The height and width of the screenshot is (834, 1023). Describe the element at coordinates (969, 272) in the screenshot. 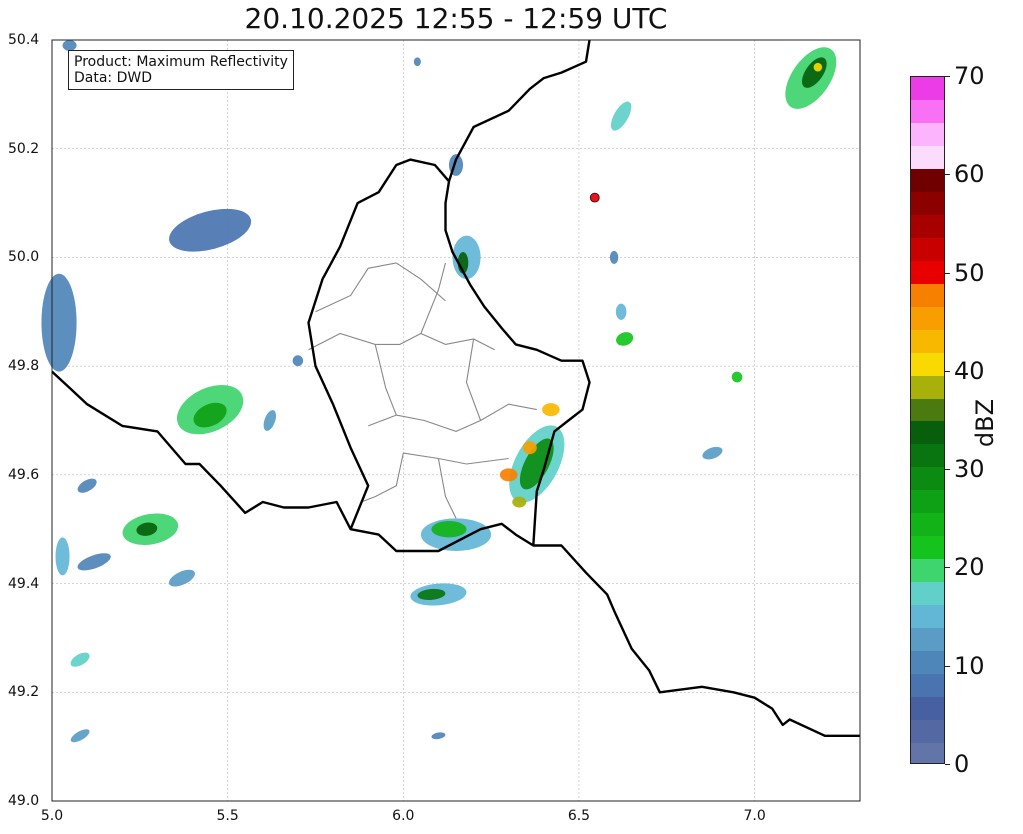

I see `colorbar-tick-label: 50` at that location.